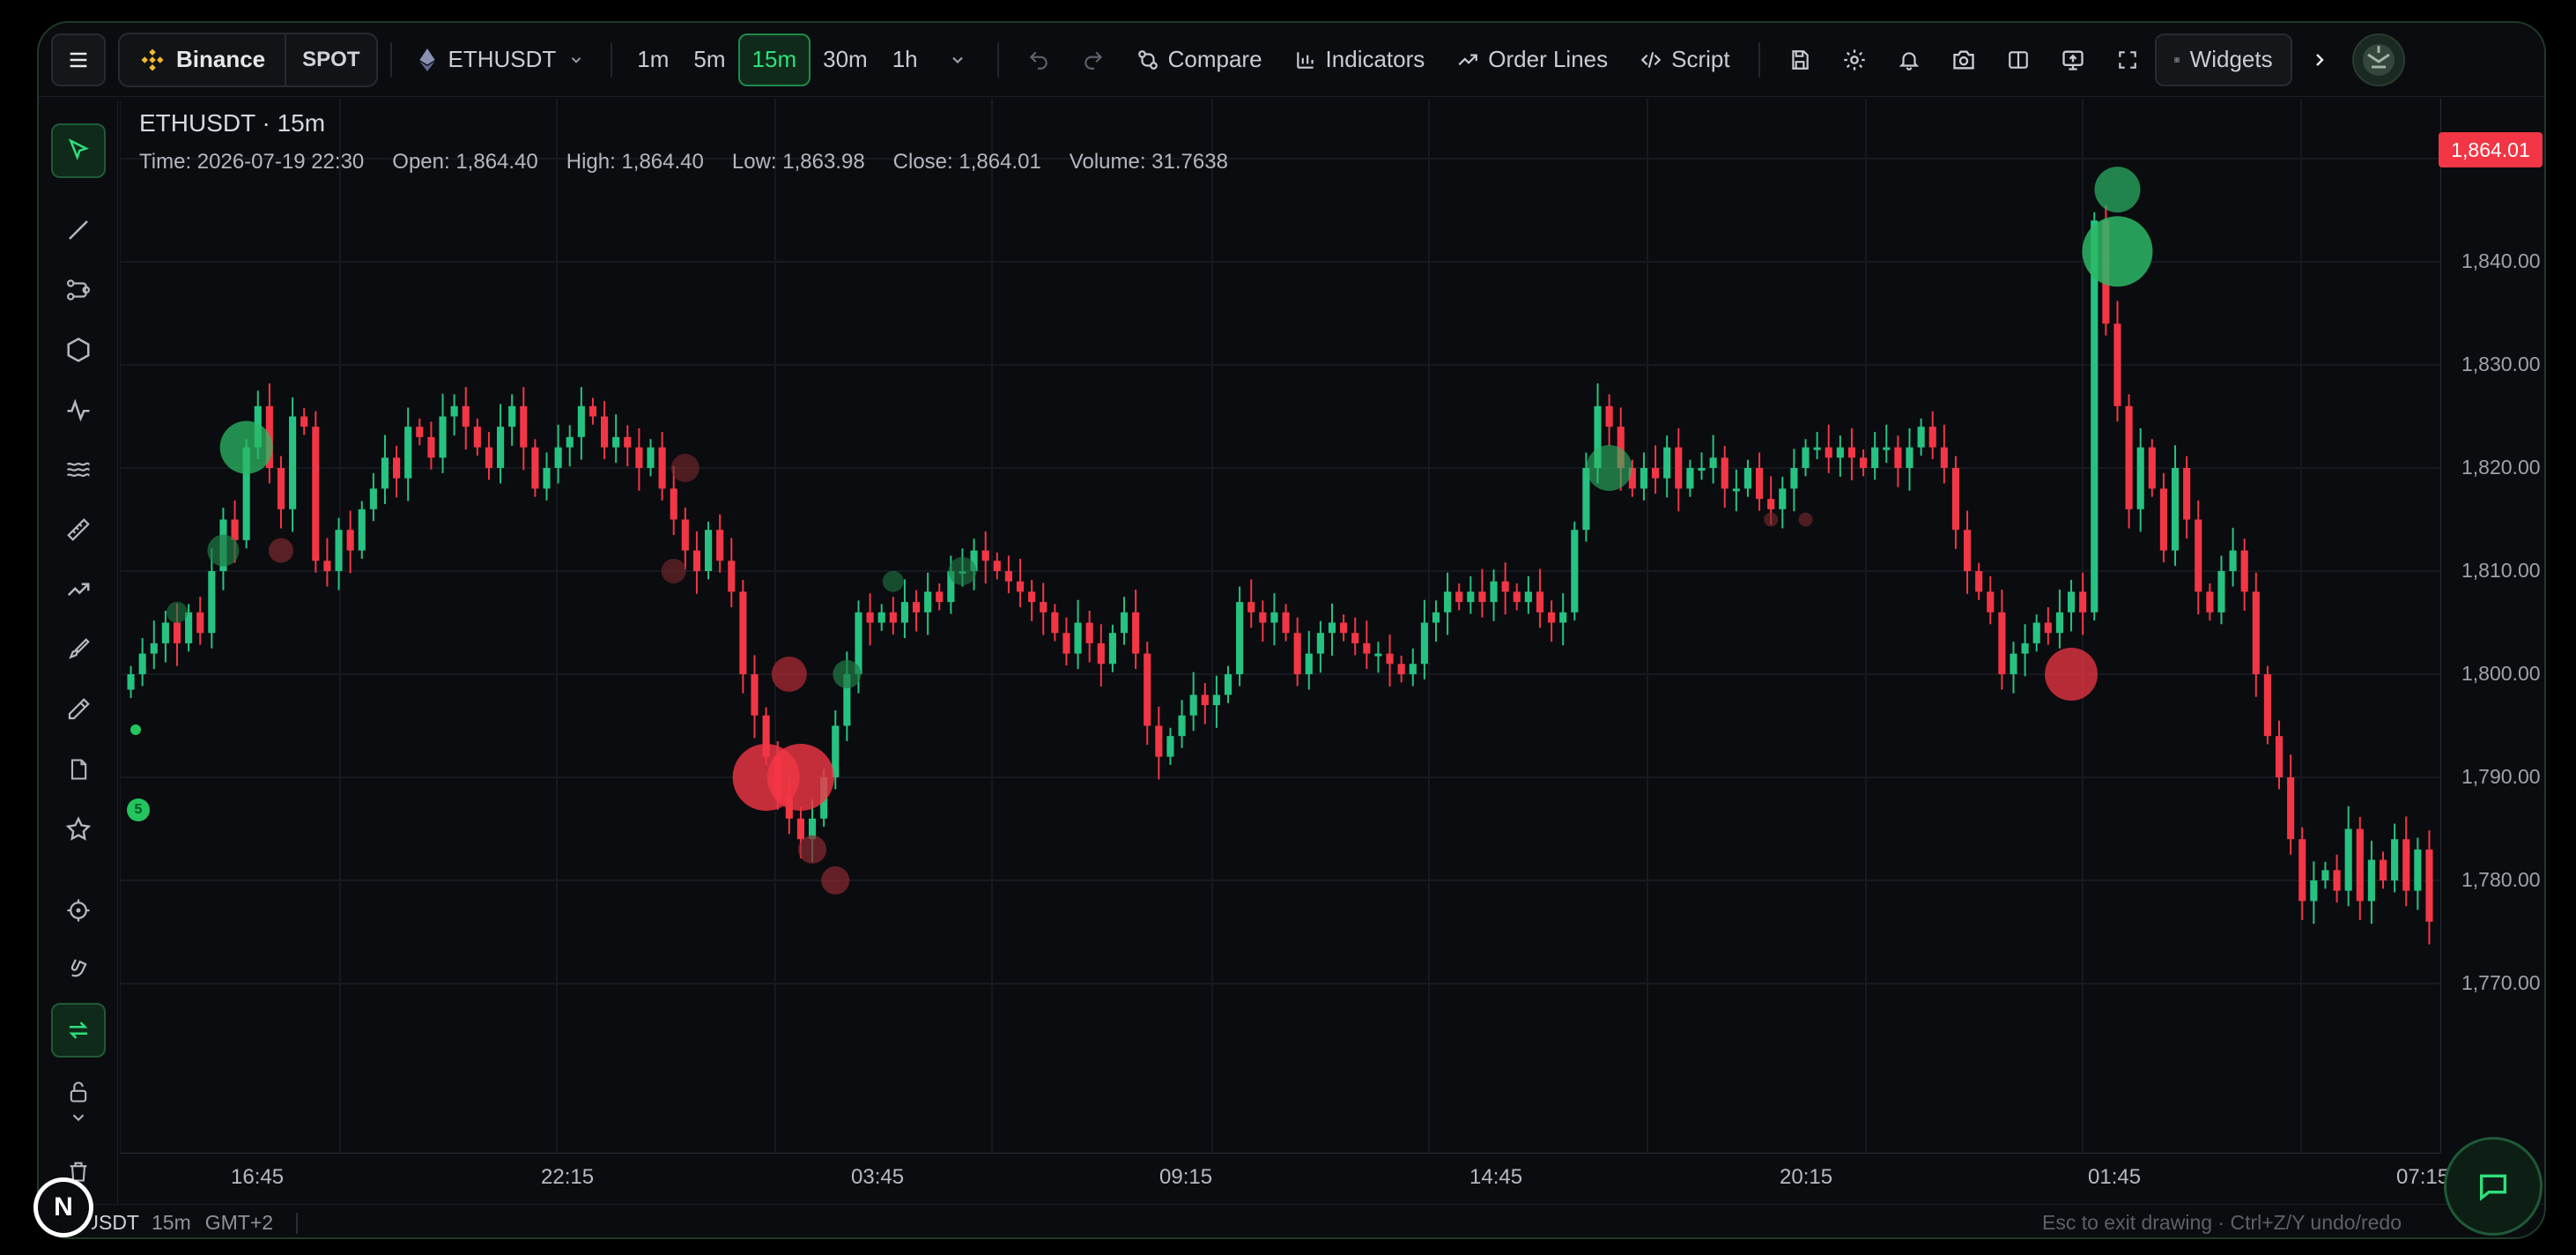 Image resolution: width=2576 pixels, height=1255 pixels. I want to click on ruler-icon, so click(79, 529).